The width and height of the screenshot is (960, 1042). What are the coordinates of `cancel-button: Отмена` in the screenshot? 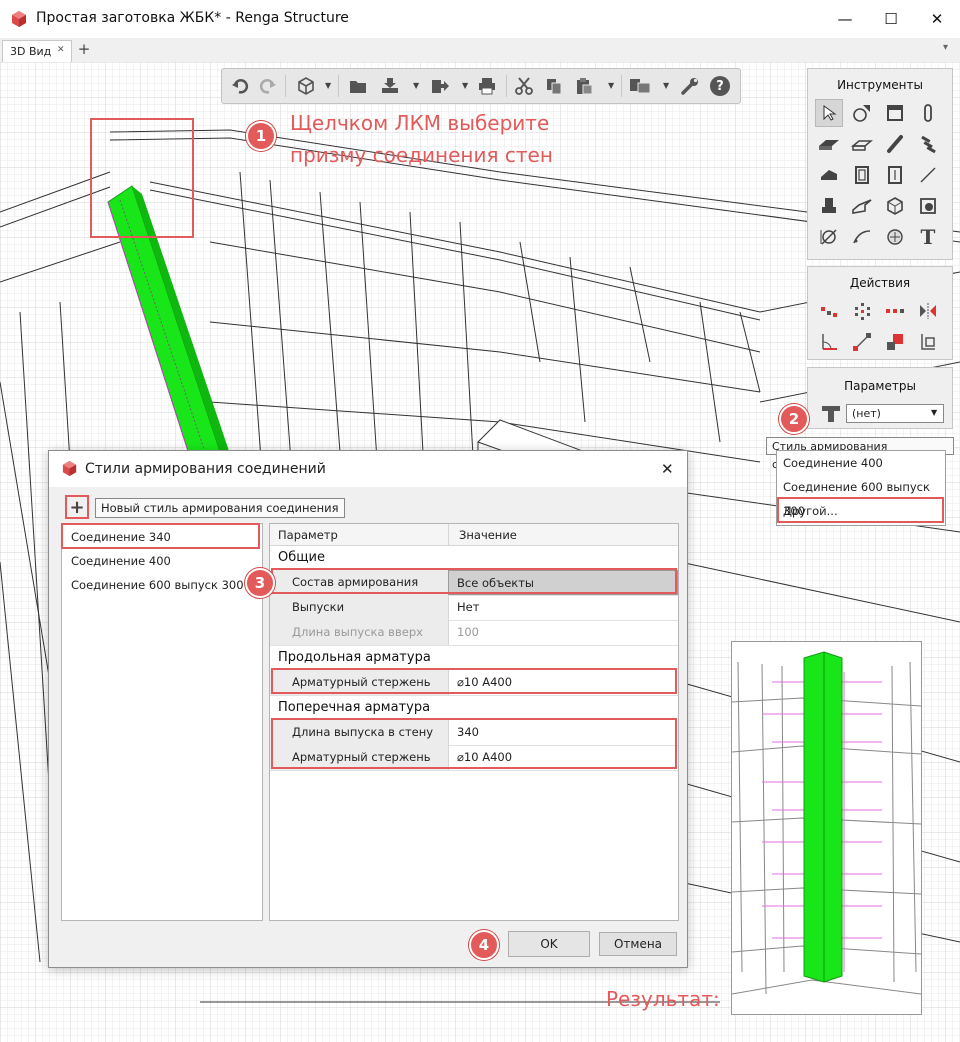 It's located at (638, 944).